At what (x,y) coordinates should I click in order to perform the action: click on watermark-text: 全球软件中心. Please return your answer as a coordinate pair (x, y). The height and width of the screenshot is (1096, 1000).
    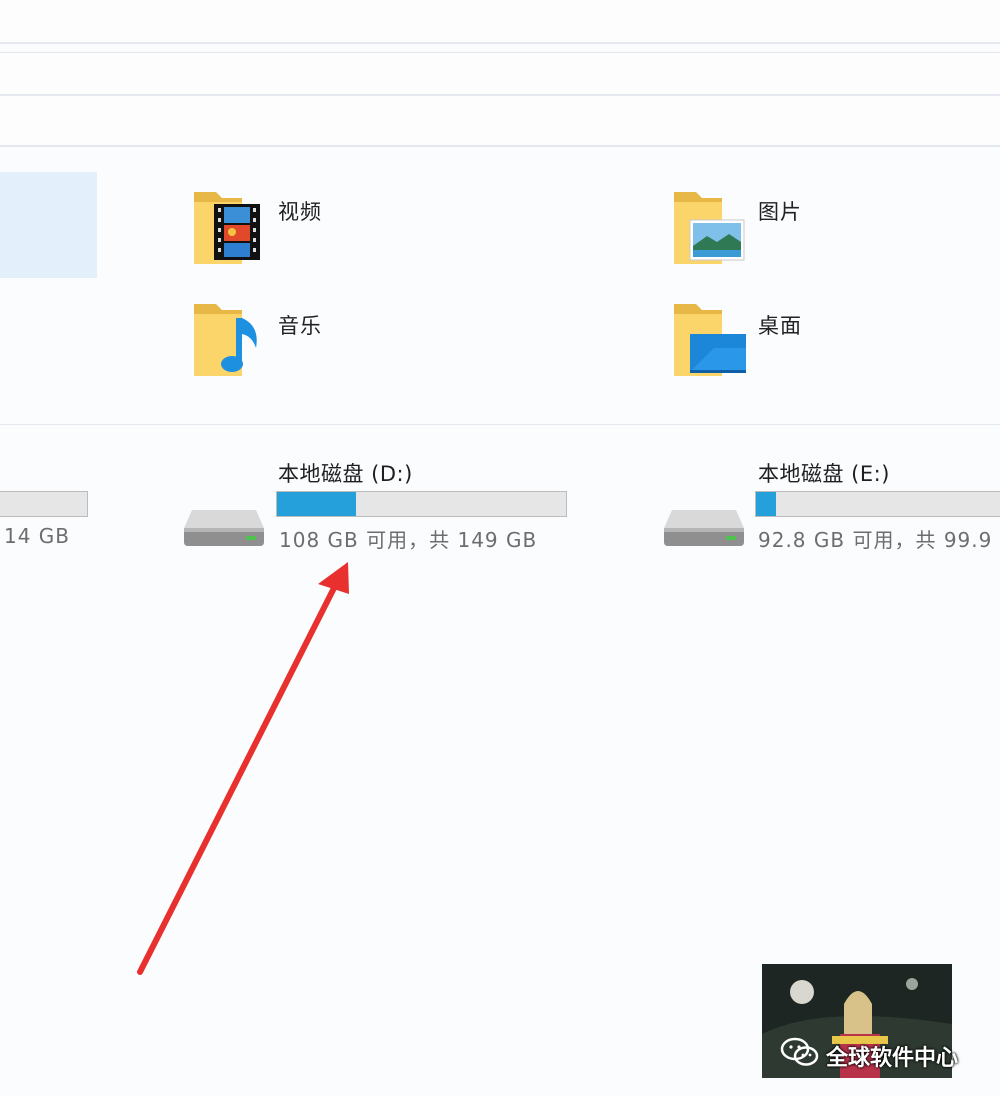
    Looking at the image, I should click on (892, 1058).